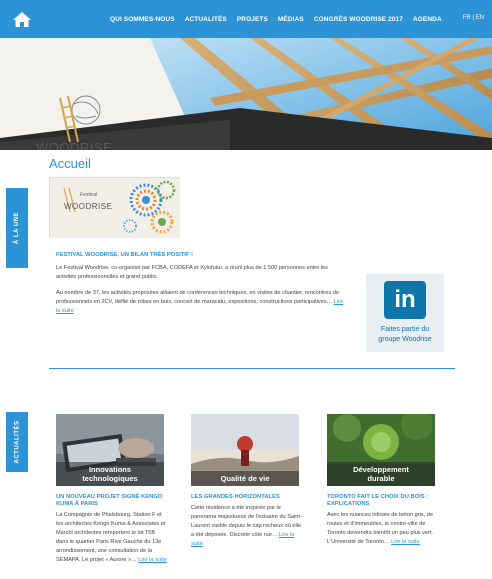  Describe the element at coordinates (17, 228) in the screenshot. I see `tab-a-la-une: À LA UNE` at that location.